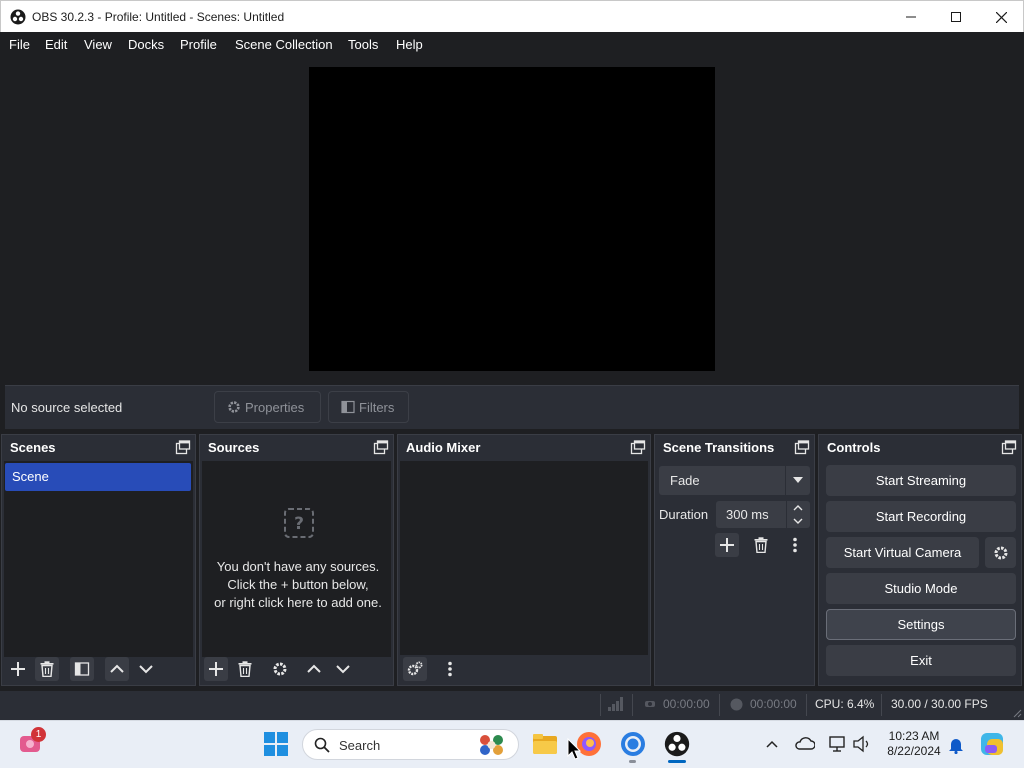 The image size is (1024, 768). Describe the element at coordinates (798, 521) in the screenshot. I see `spin-down-icon` at that location.